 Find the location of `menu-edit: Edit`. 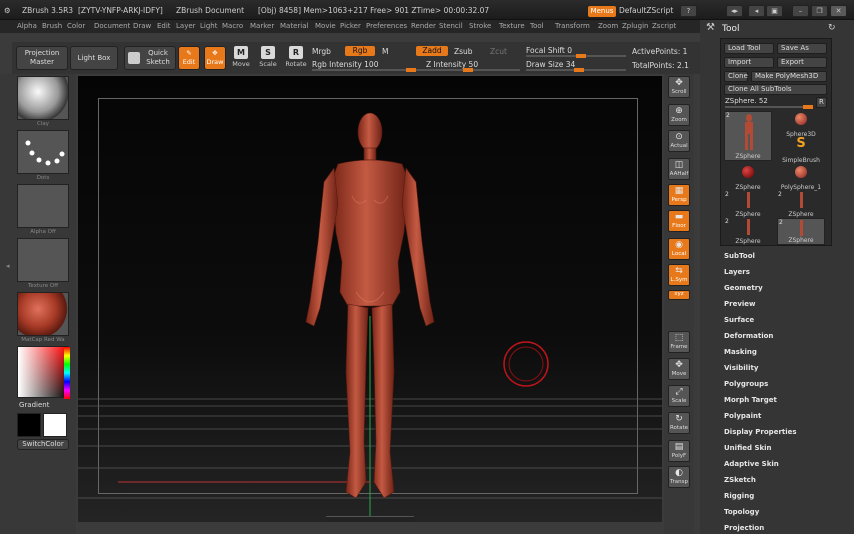

menu-edit: Edit is located at coordinates (164, 26).